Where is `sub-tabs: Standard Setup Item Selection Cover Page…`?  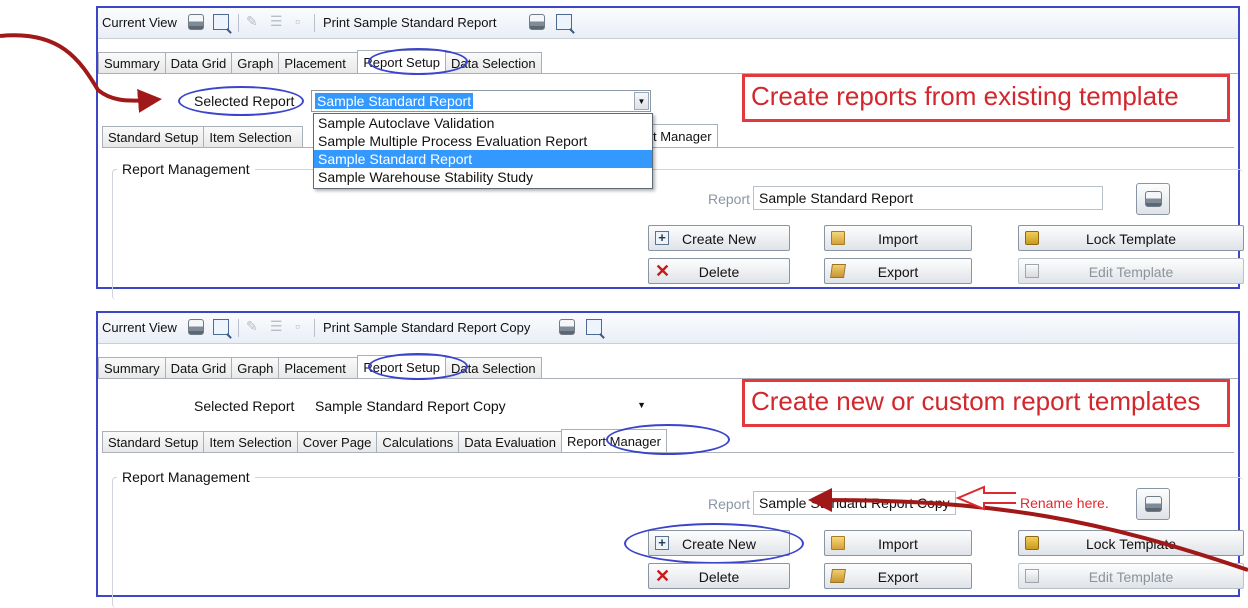 sub-tabs: Standard Setup Item Selection Cover Page… is located at coordinates (384, 440).